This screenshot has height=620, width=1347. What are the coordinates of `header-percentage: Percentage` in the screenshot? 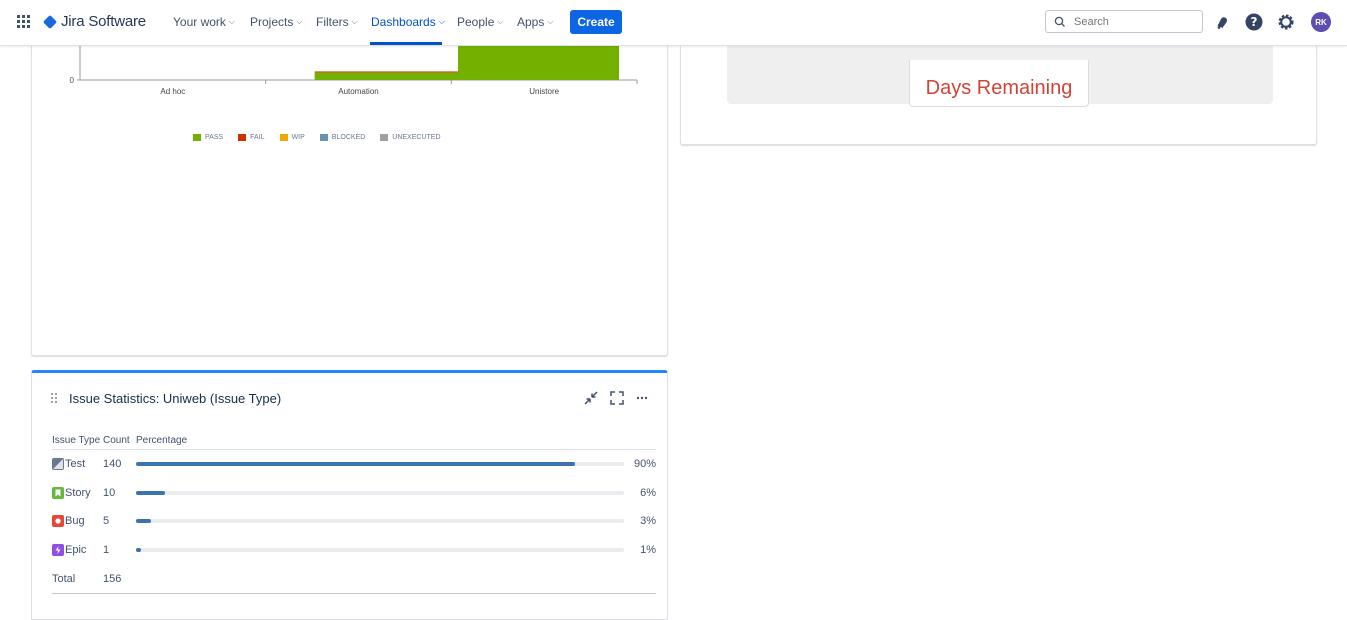 It's located at (383, 441).